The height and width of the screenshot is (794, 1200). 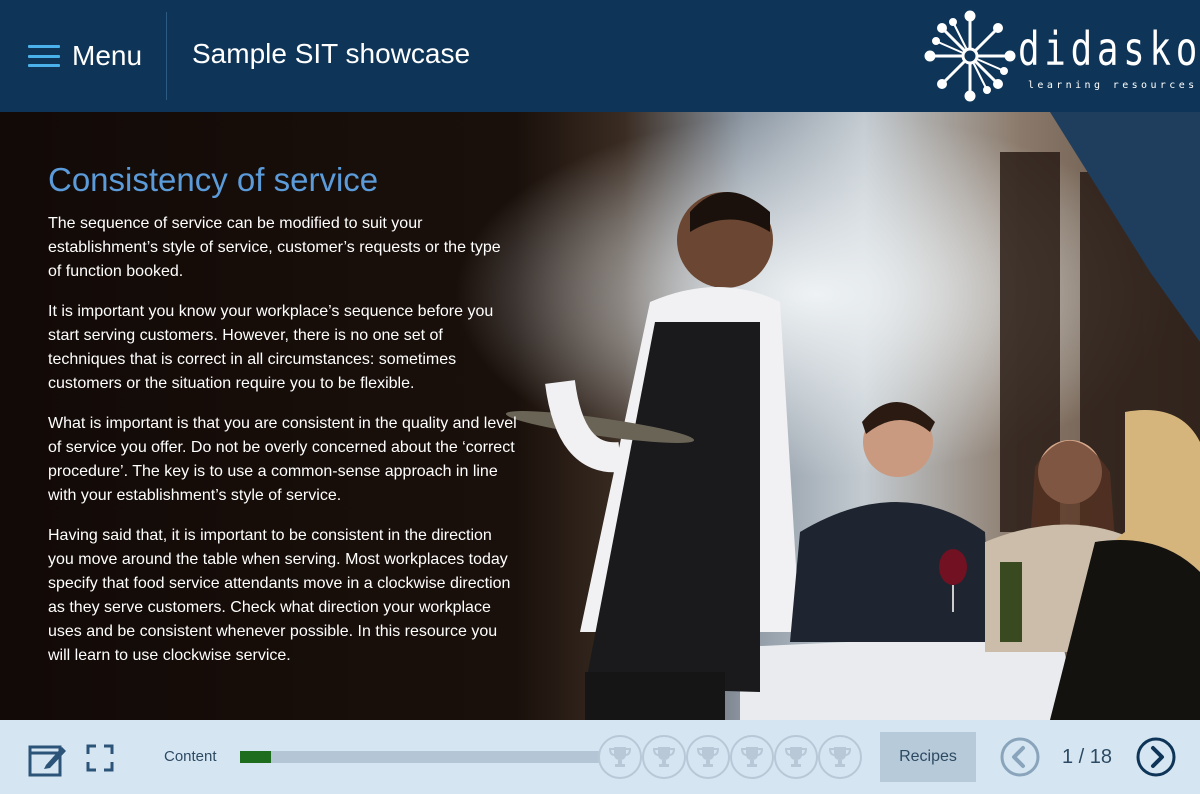 I want to click on chevron-right-icon, so click(x=1156, y=757).